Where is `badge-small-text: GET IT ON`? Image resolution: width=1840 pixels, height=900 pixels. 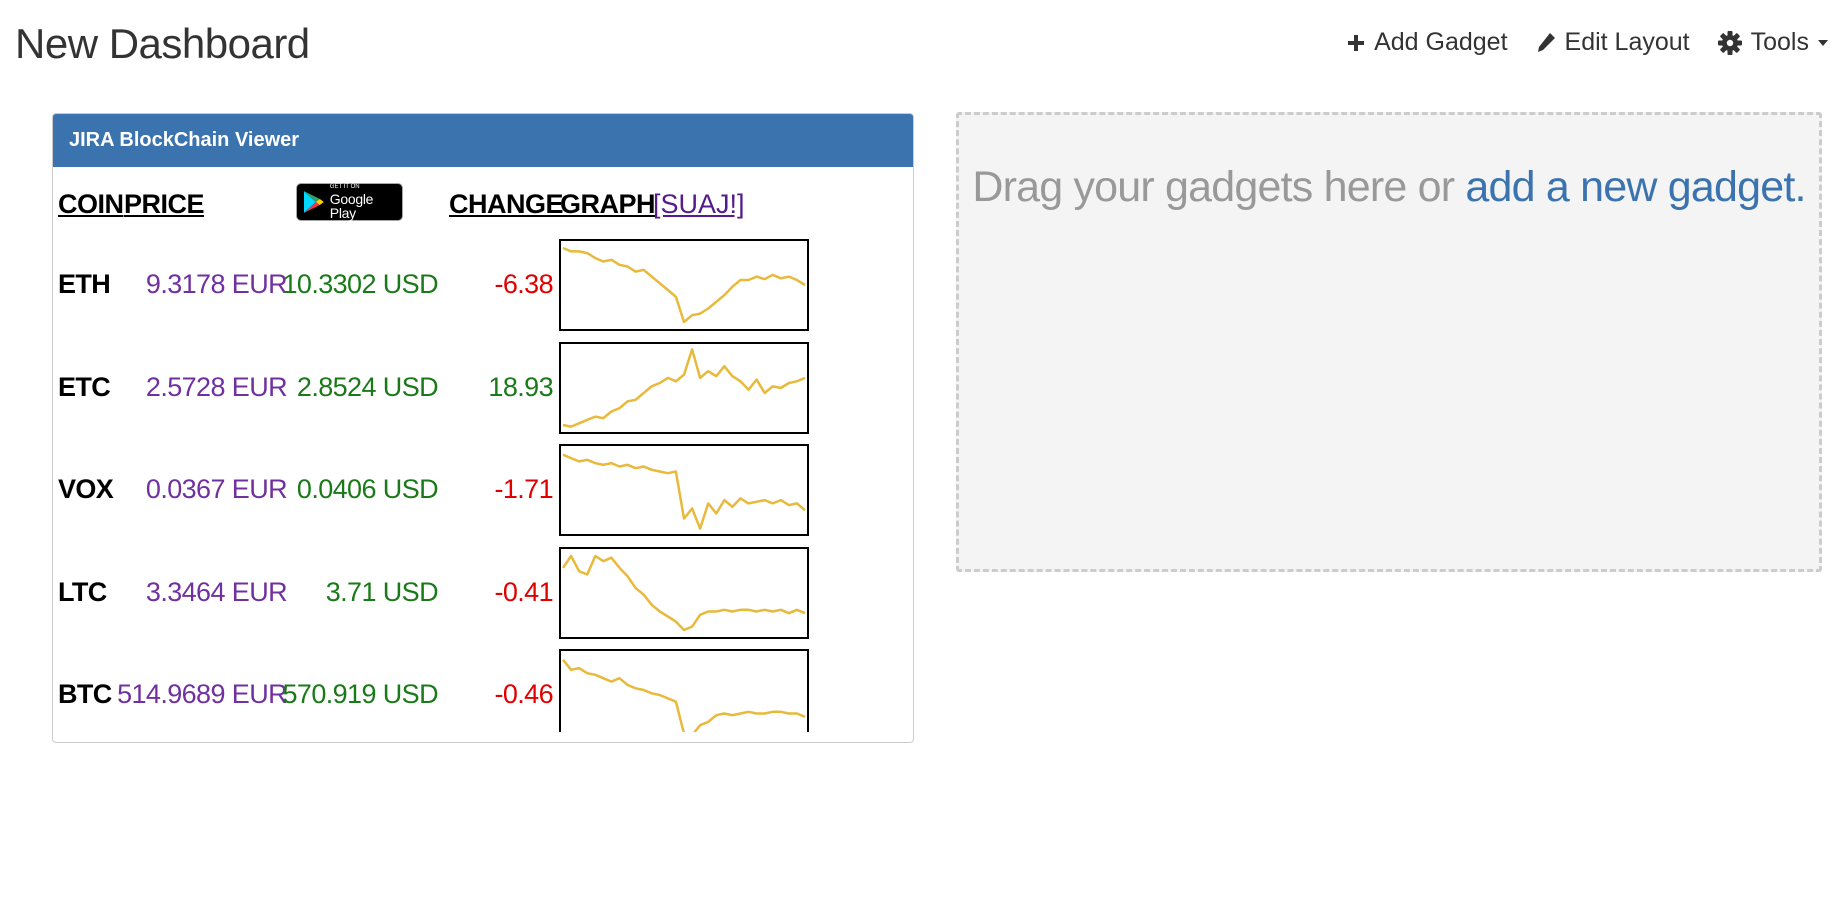
badge-small-text: GET IT ON is located at coordinates (344, 187).